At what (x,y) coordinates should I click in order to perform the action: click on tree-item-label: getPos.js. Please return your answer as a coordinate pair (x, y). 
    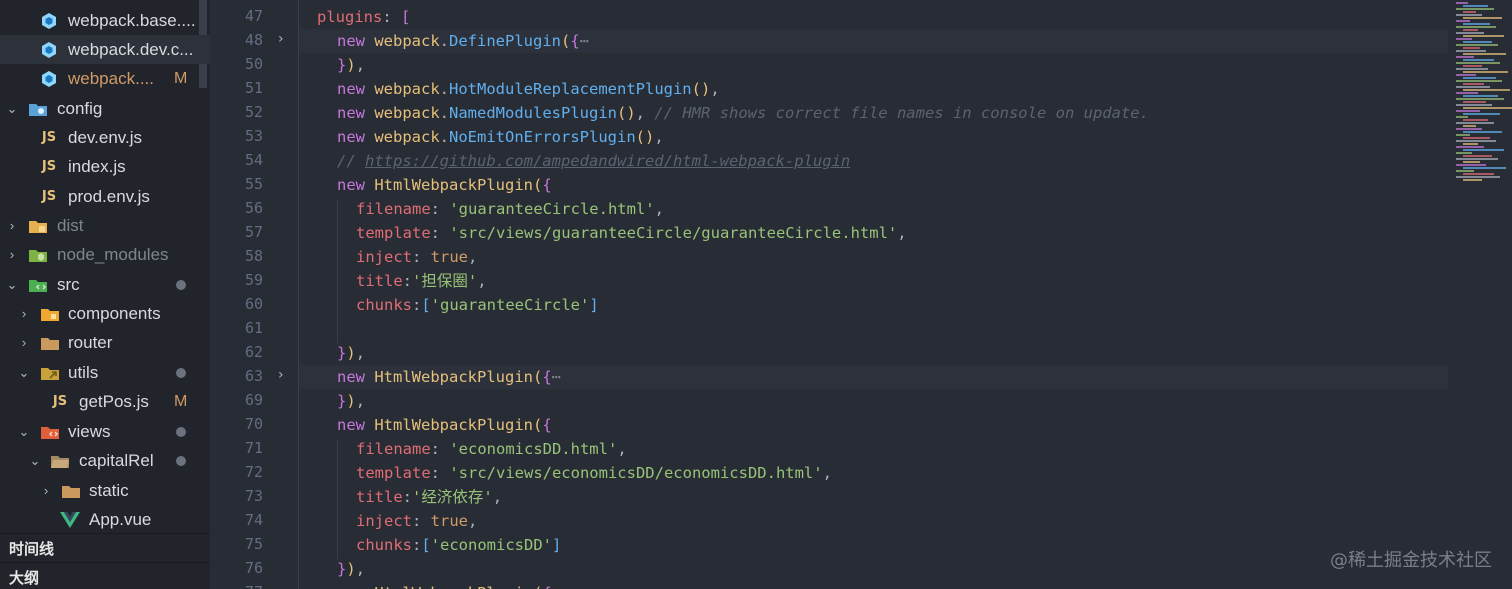
    Looking at the image, I should click on (114, 401).